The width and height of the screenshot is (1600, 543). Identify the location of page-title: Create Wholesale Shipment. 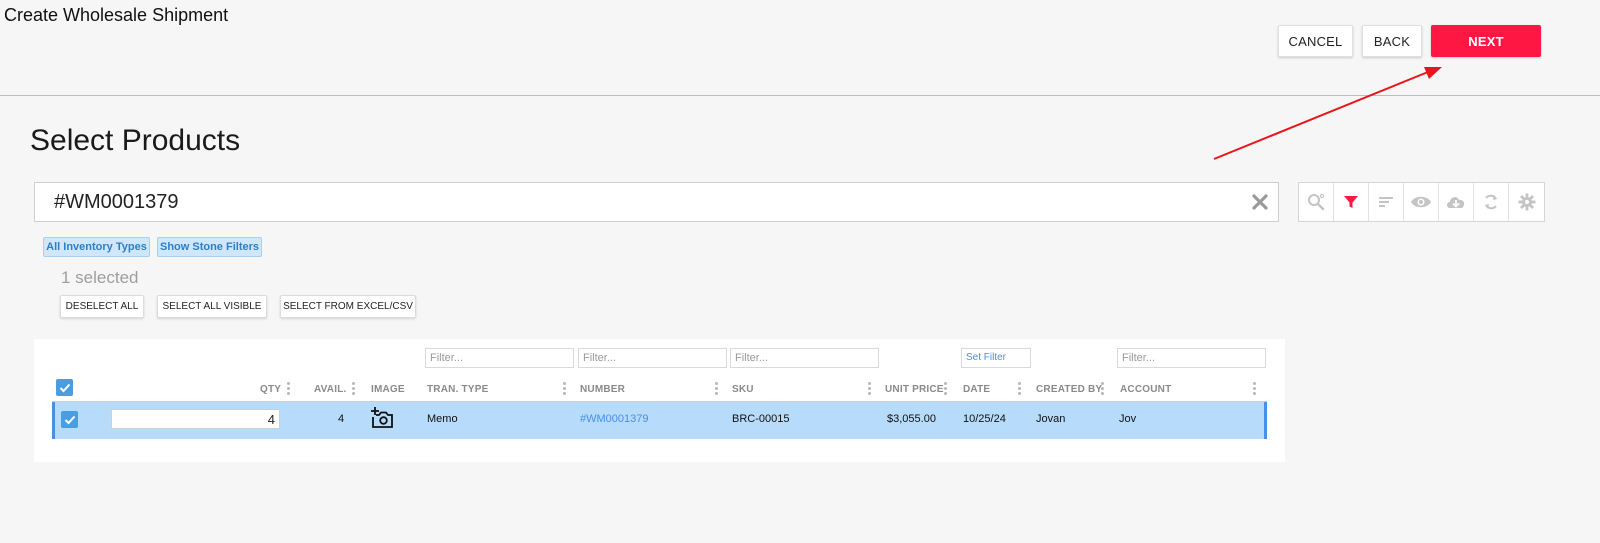
(116, 15).